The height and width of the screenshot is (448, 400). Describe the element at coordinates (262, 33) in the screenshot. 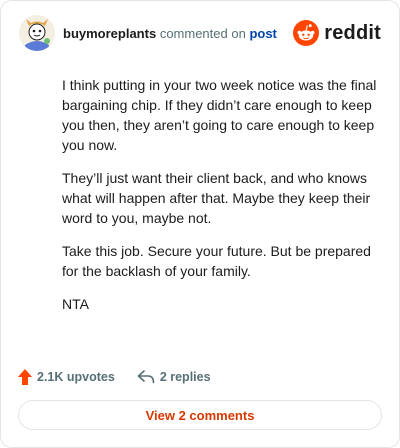

I see `post-link: post` at that location.